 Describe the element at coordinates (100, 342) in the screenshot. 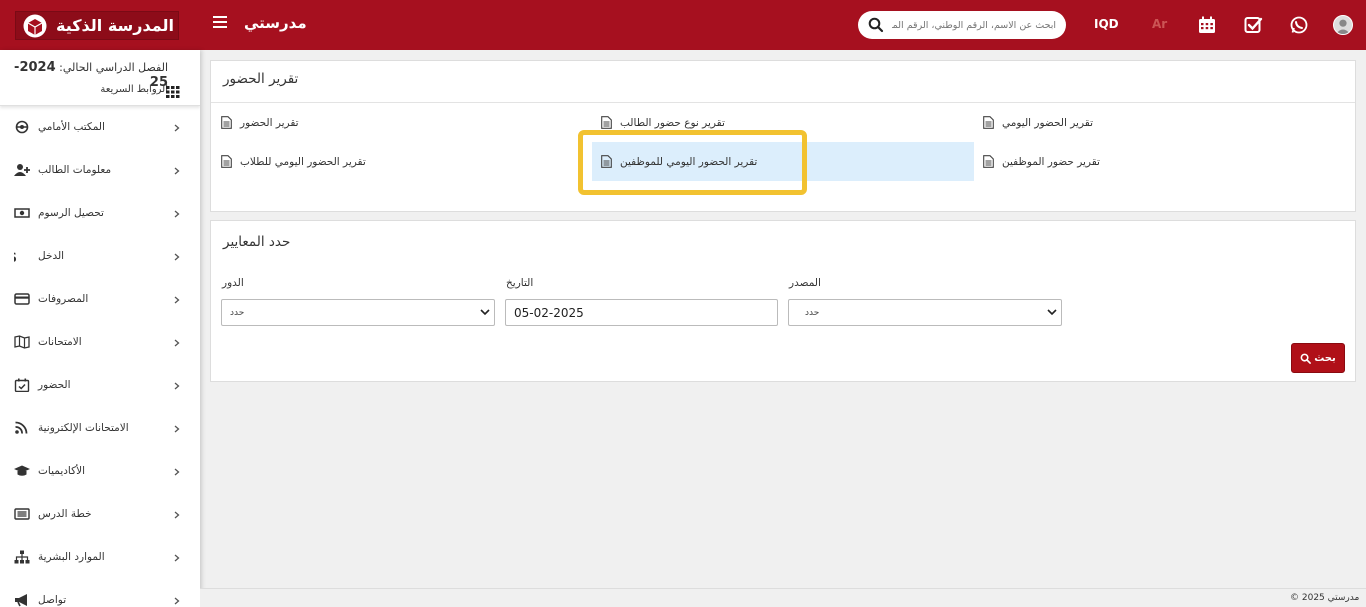

I see `sidebar-item-exams: الامتحانات` at that location.